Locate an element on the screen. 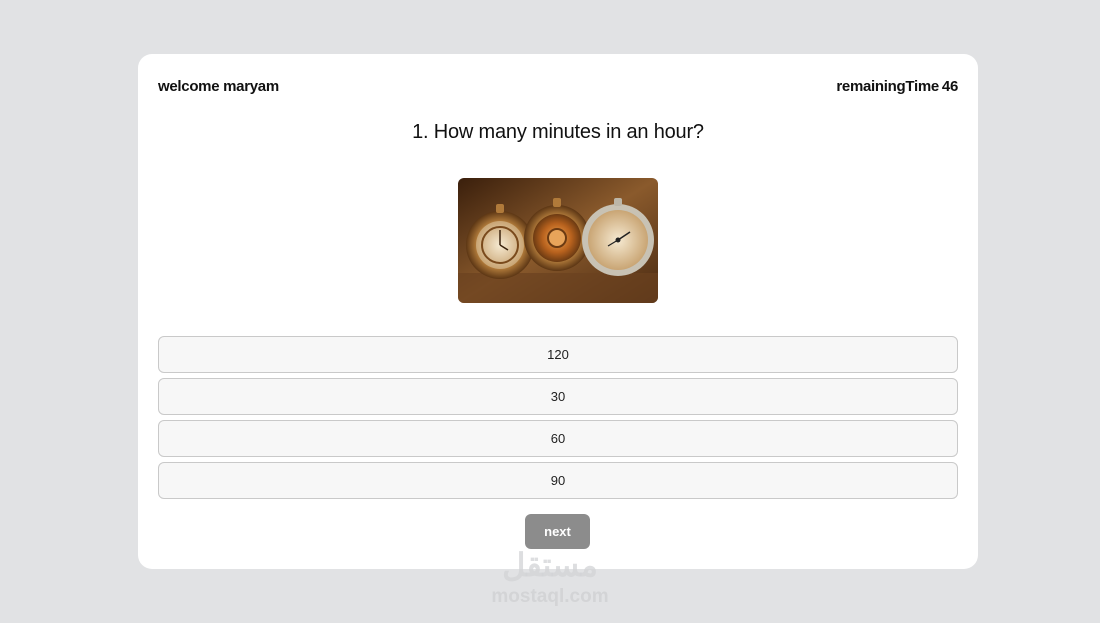  timer-value: 46 is located at coordinates (949, 86).